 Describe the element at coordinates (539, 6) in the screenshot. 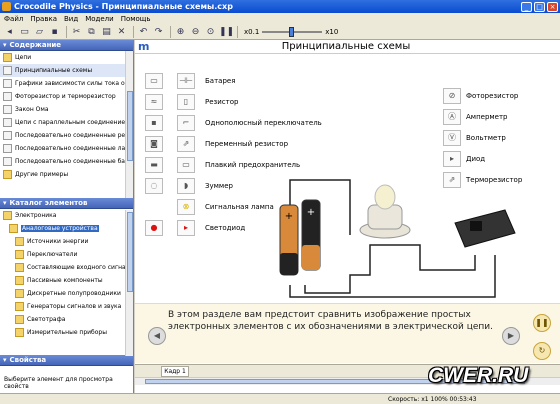

I see `maximize-button: □` at that location.